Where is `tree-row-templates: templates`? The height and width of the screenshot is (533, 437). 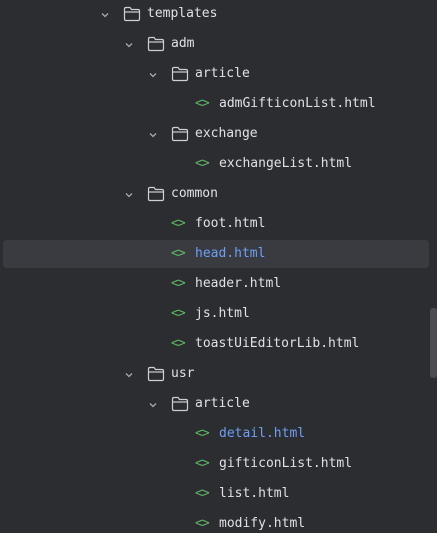 tree-row-templates: templates is located at coordinates (218, 15).